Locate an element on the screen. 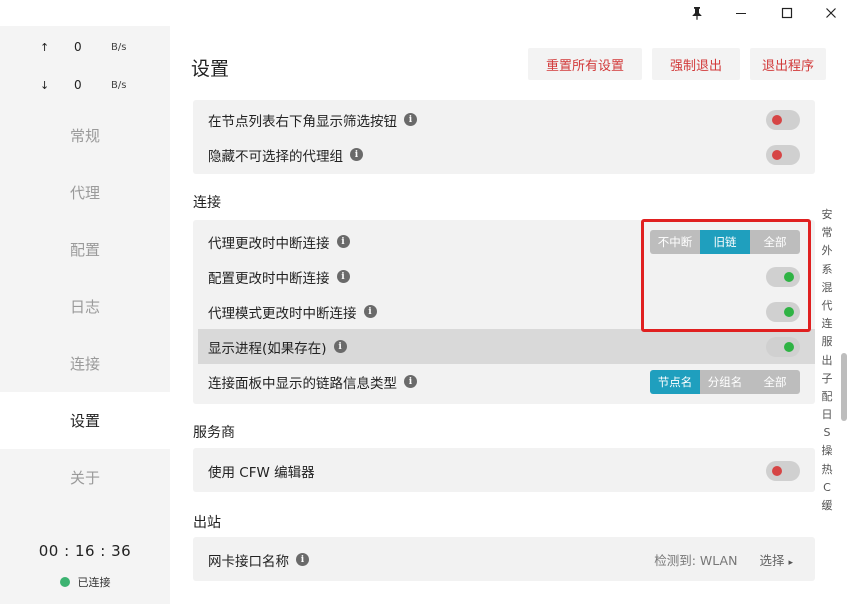 This screenshot has height=604, width=854. row-label: 使用 CFW 编辑器 is located at coordinates (261, 472).